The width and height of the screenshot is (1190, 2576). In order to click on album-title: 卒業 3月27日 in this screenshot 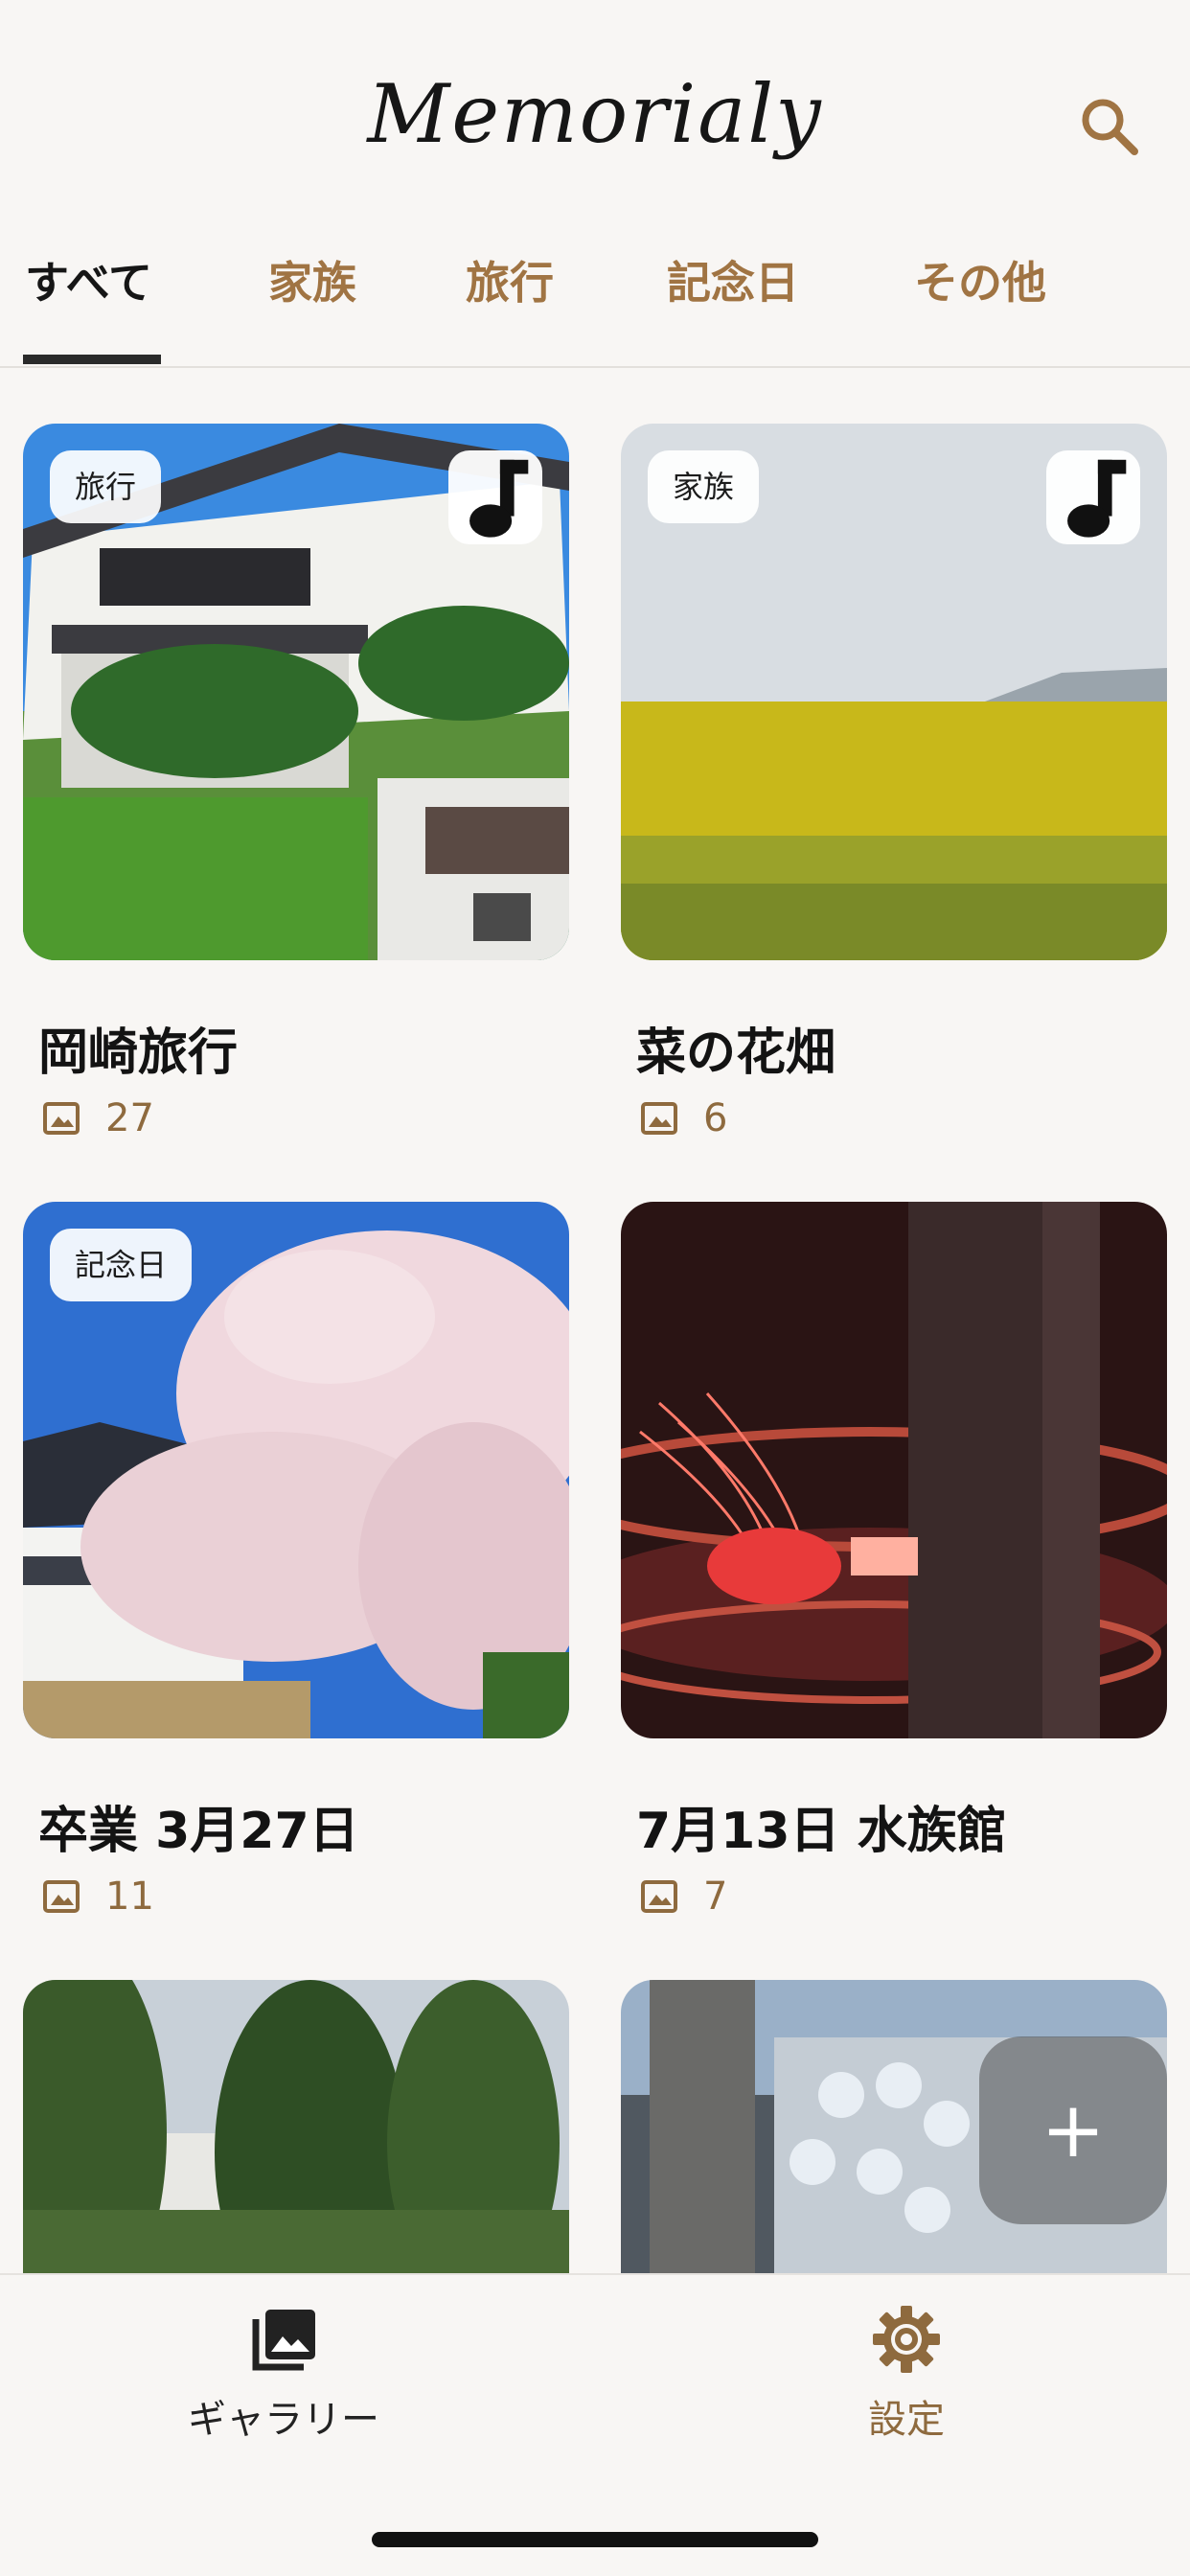, I will do `click(199, 1832)`.